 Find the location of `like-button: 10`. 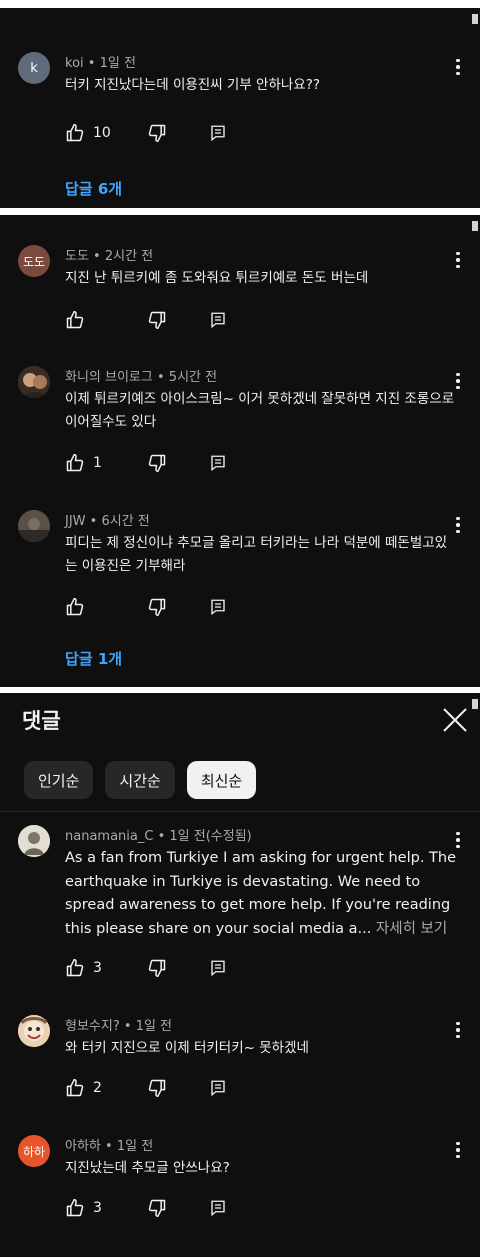

like-button: 10 is located at coordinates (106, 133).